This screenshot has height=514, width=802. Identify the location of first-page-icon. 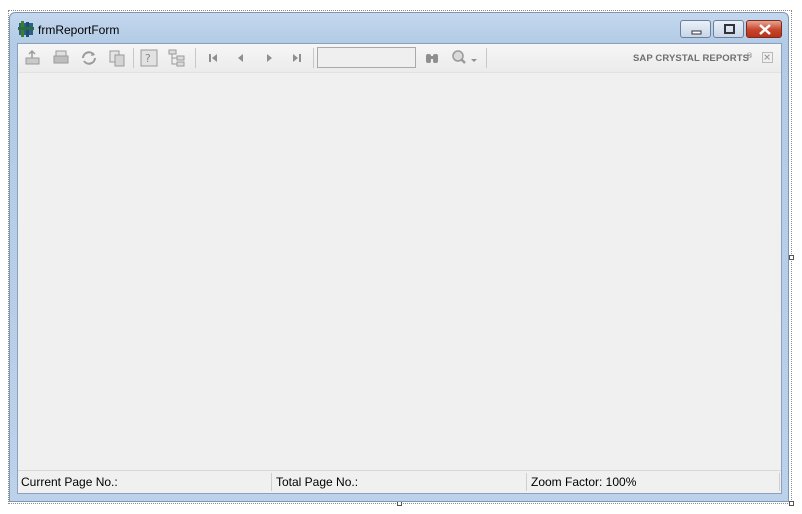
(213, 58).